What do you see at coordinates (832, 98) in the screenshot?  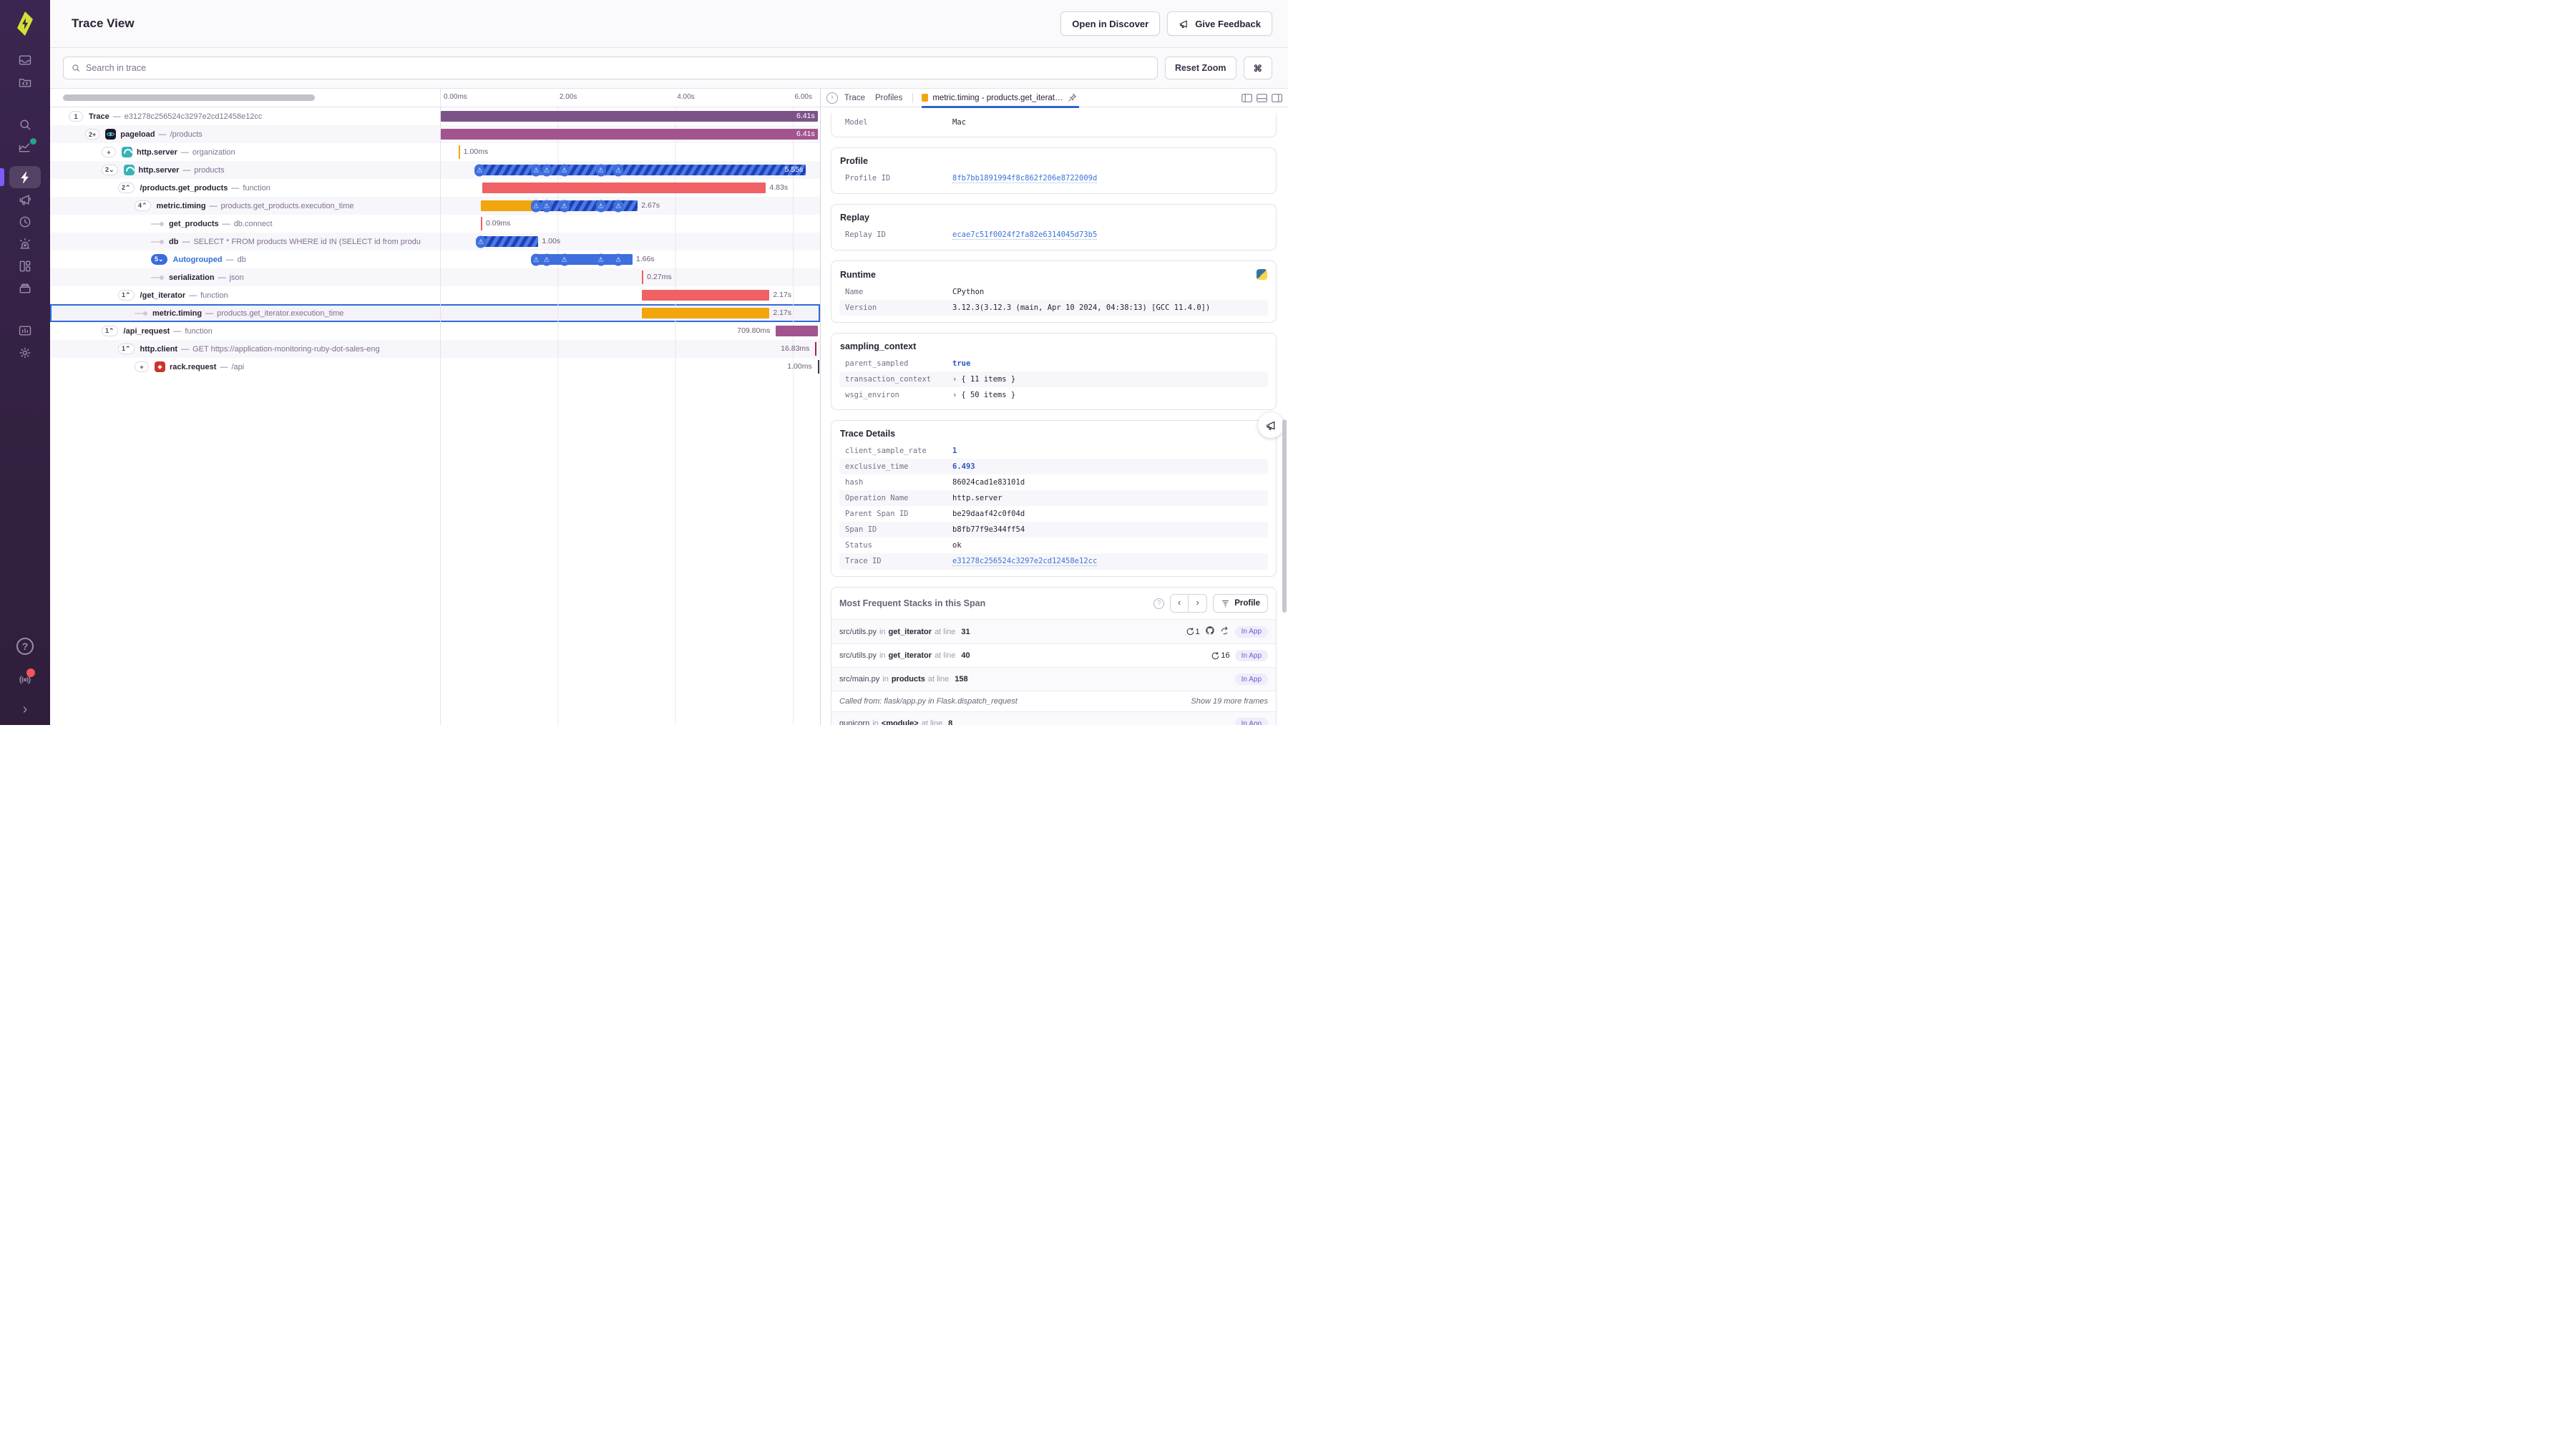 I see `collapse-panel-icon: ›` at bounding box center [832, 98].